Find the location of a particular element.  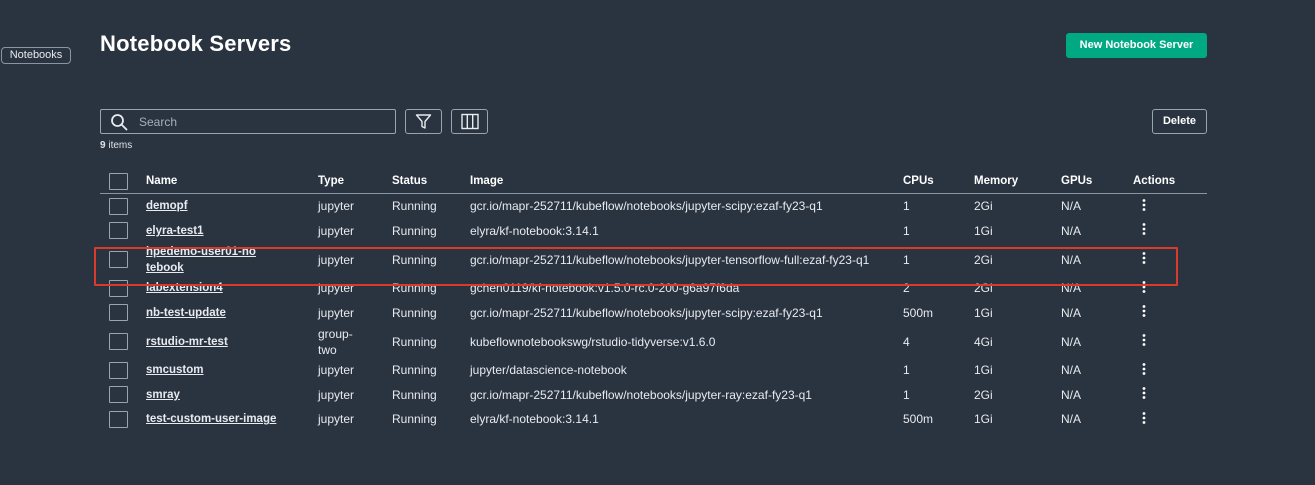

columns-button is located at coordinates (469, 121).